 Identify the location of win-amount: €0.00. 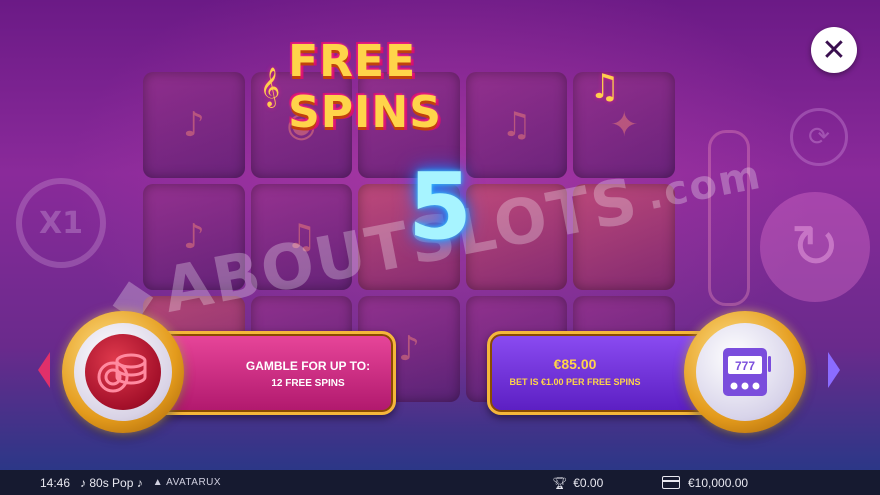
(588, 482).